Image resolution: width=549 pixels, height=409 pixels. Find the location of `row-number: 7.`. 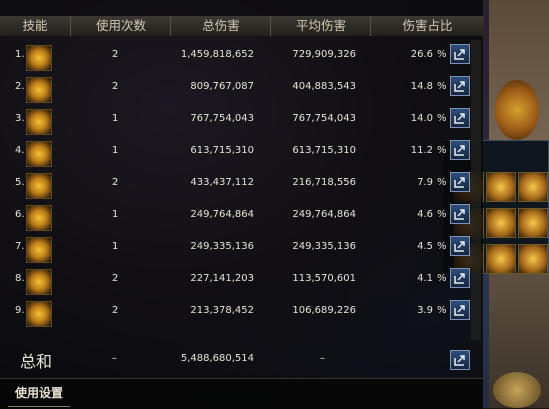

row-number: 7. is located at coordinates (20, 246).